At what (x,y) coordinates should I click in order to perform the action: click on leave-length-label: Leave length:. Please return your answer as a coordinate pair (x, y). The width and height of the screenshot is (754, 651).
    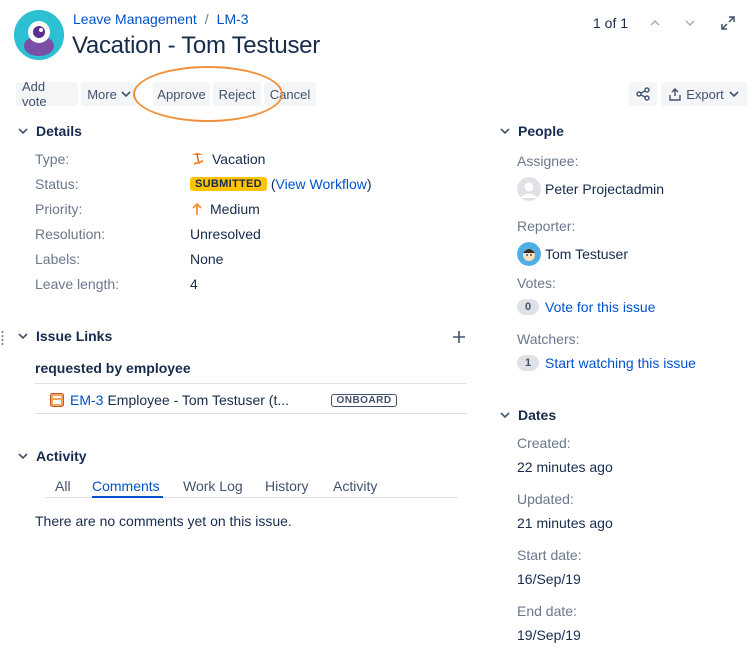
    Looking at the image, I should click on (77, 284).